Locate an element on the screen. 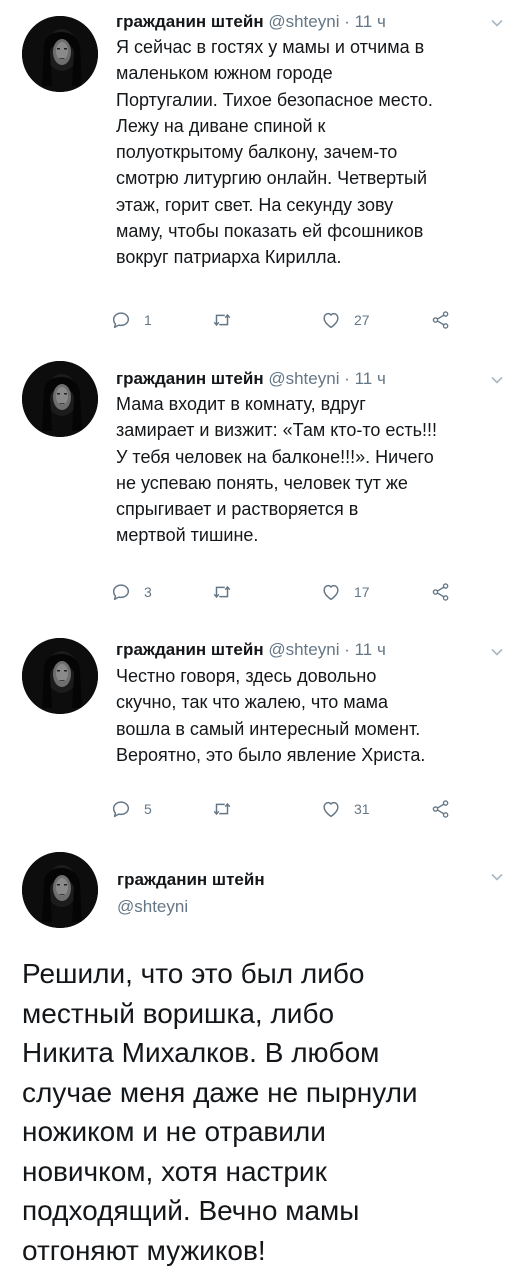  reply-button: 5 is located at coordinates (131, 809).